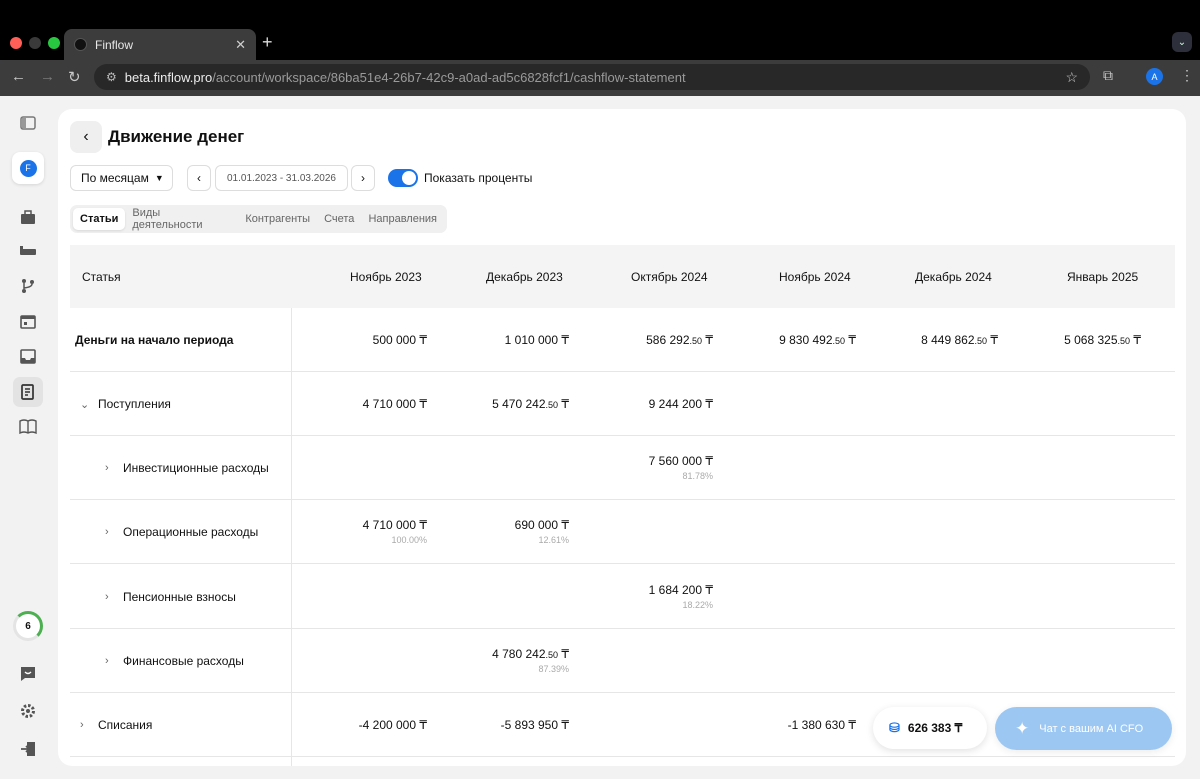 The height and width of the screenshot is (779, 1200). Describe the element at coordinates (170, 597) in the screenshot. I see `row-label: › Пенсионные взносы` at that location.